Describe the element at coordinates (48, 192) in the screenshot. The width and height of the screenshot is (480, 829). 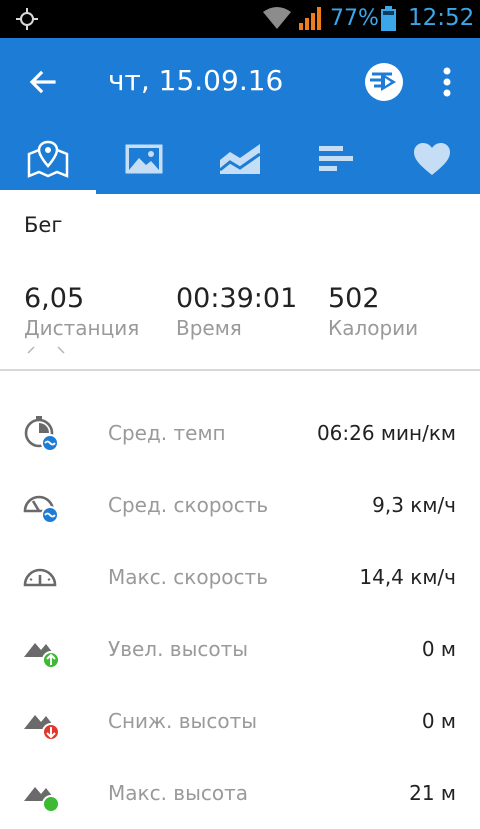
I see `tab-active-indicator` at that location.